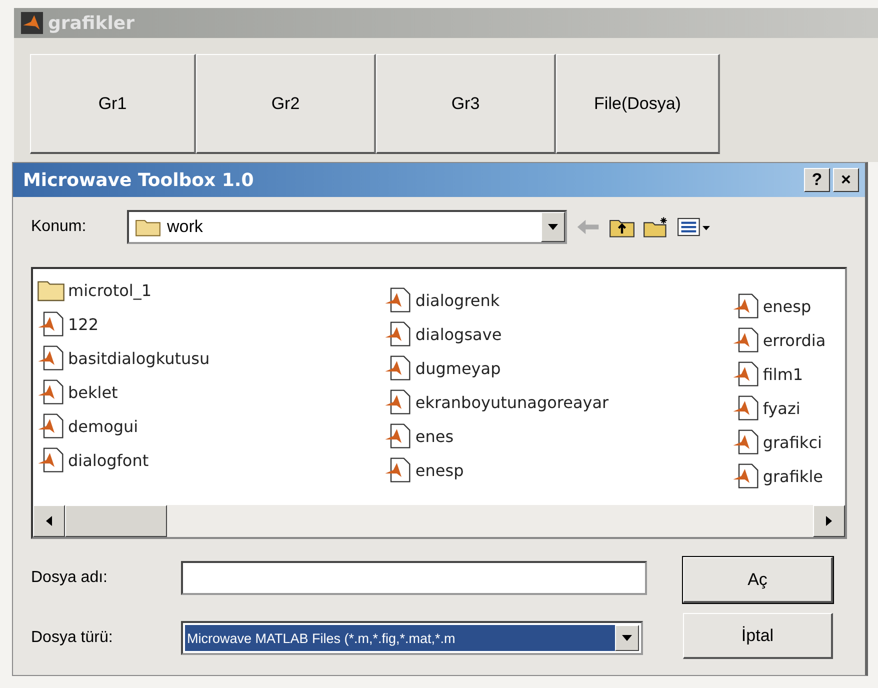  Describe the element at coordinates (786, 476) in the screenshot. I see `file-item: grafikle` at that location.